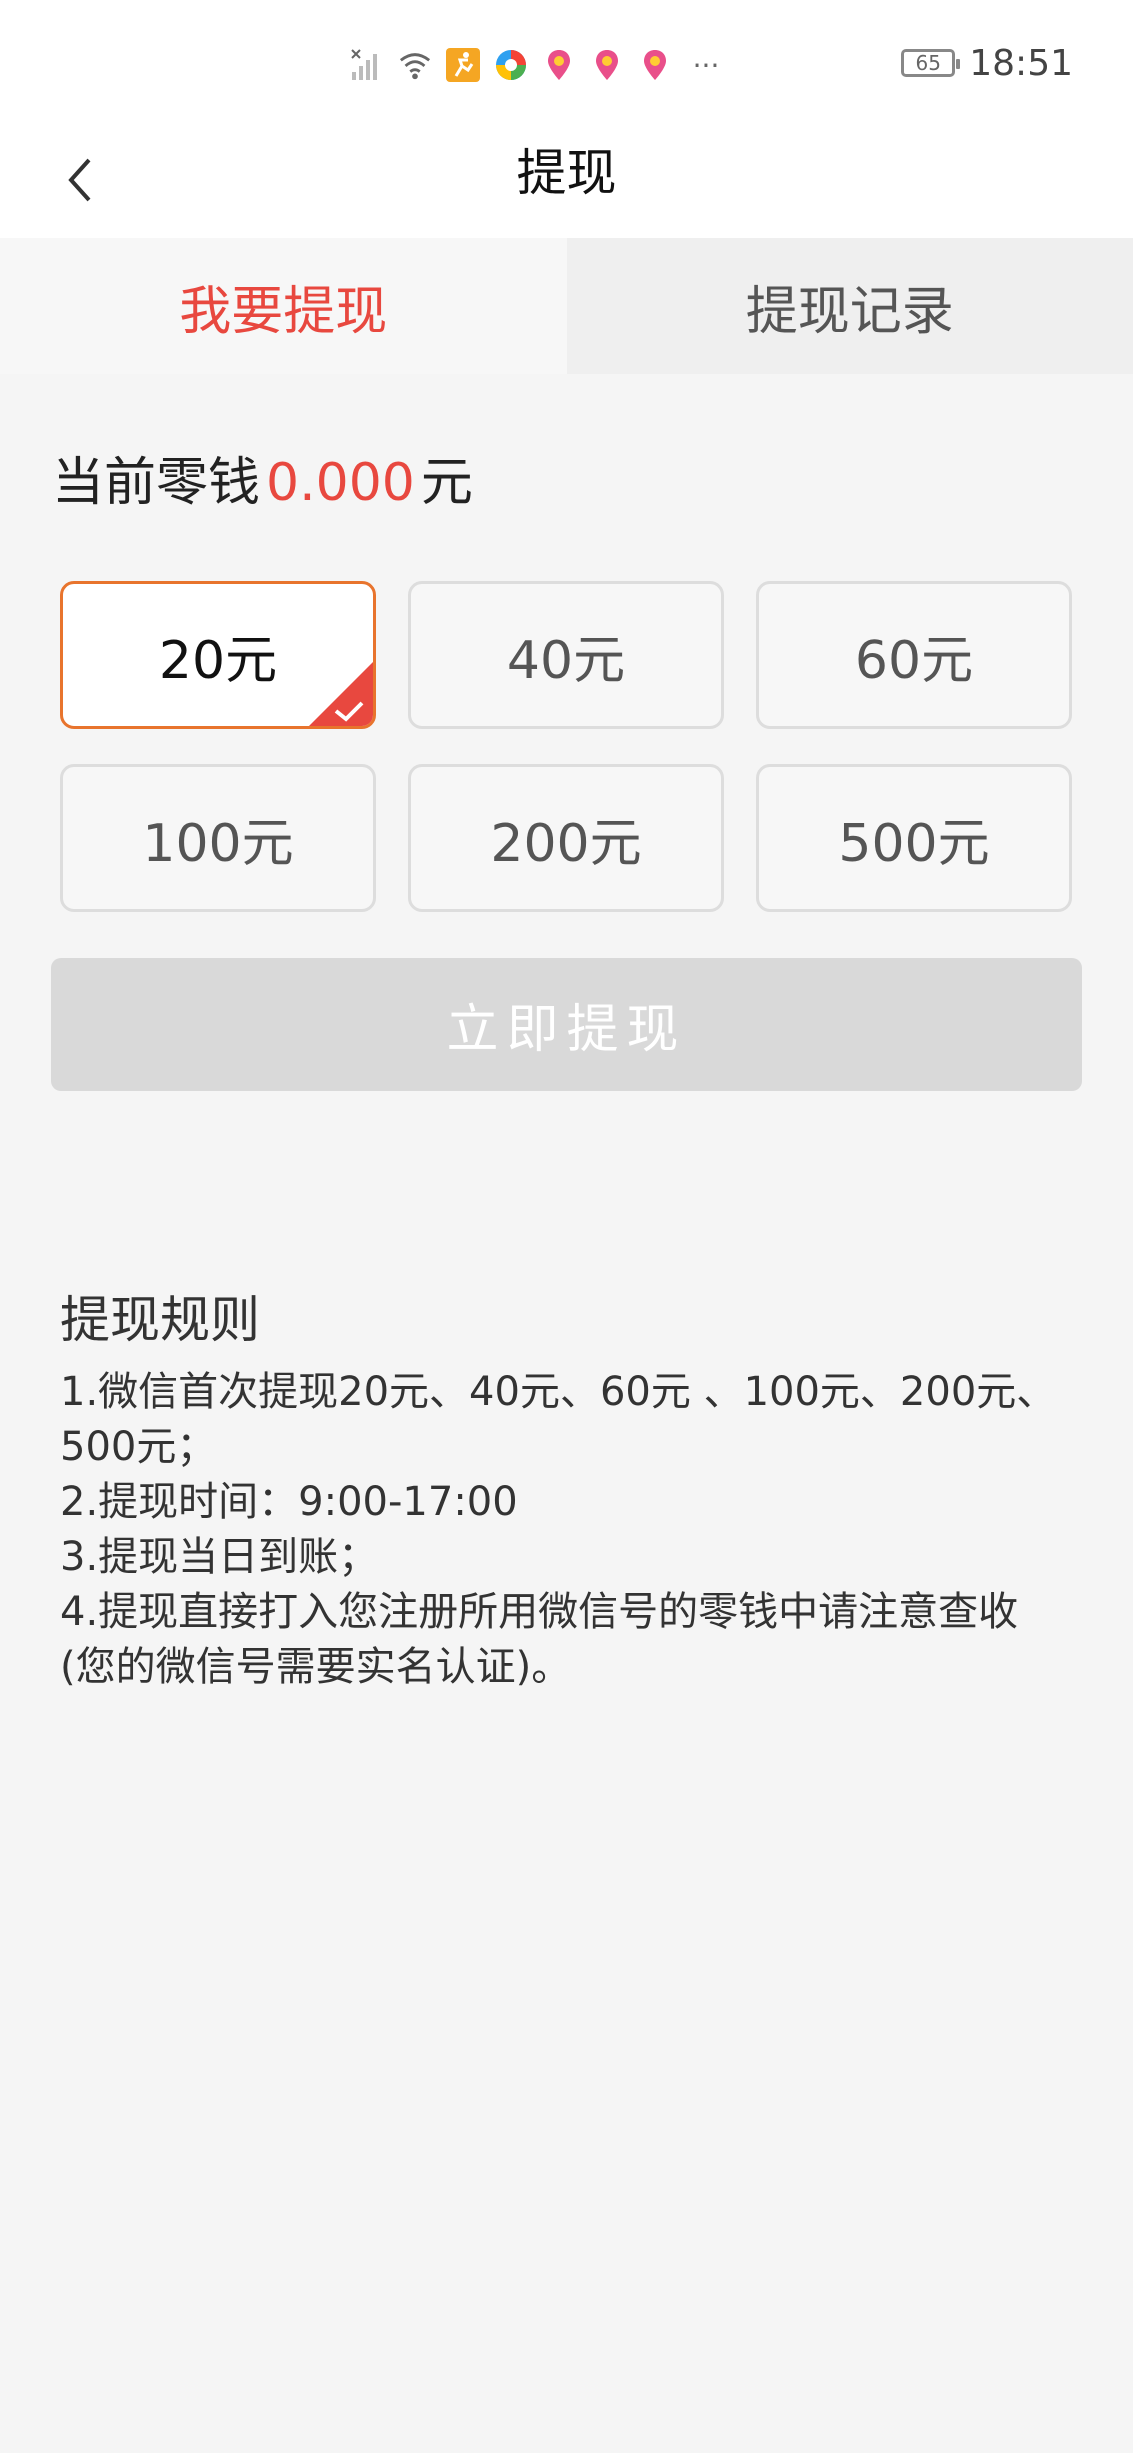 The image size is (1133, 2453). What do you see at coordinates (218, 843) in the screenshot?
I see `amount-option-label: 100元` at bounding box center [218, 843].